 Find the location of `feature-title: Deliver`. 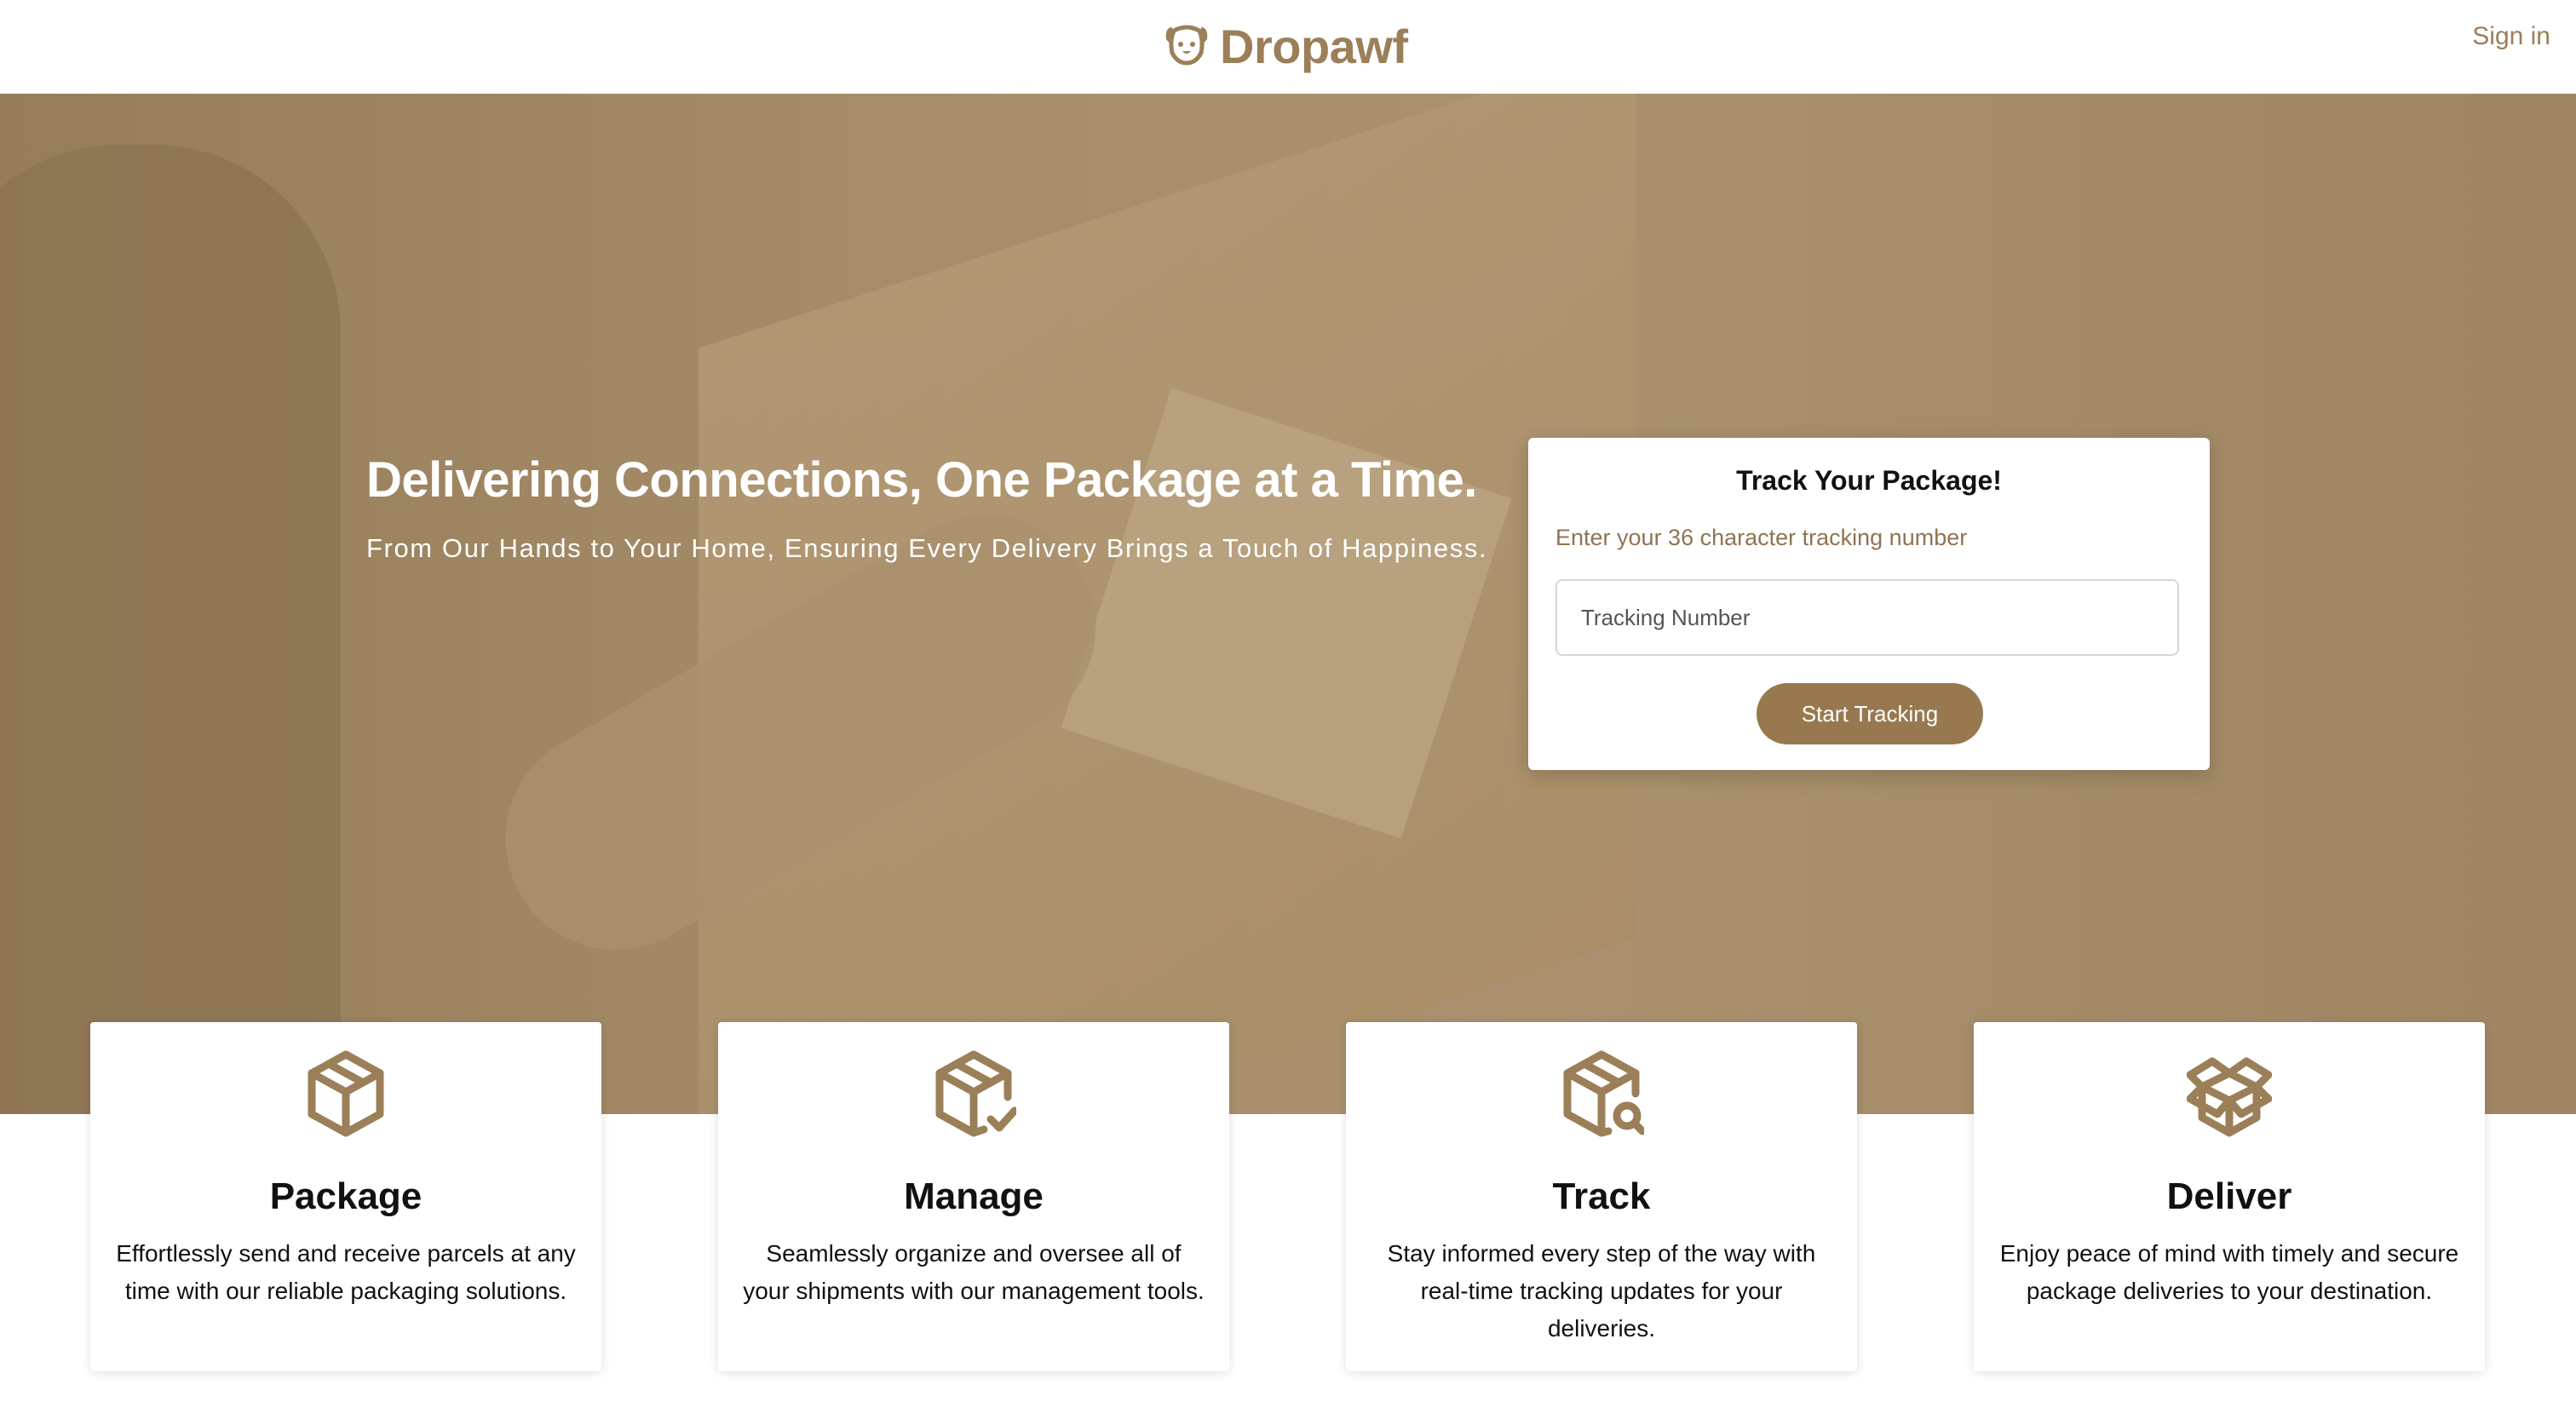

feature-title: Deliver is located at coordinates (2229, 1196).